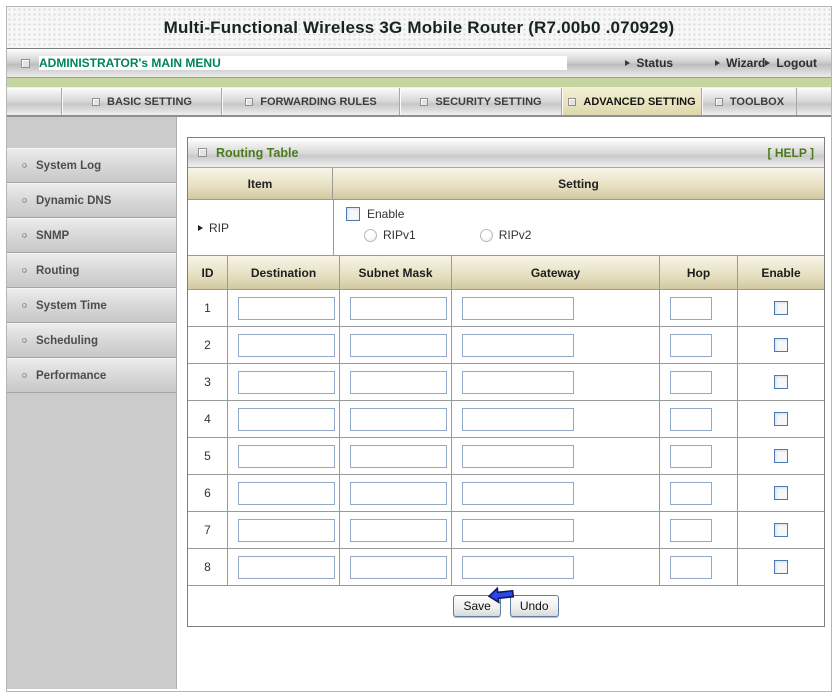  Describe the element at coordinates (91, 340) in the screenshot. I see `sidebar-item-scheduling: Scheduling` at that location.